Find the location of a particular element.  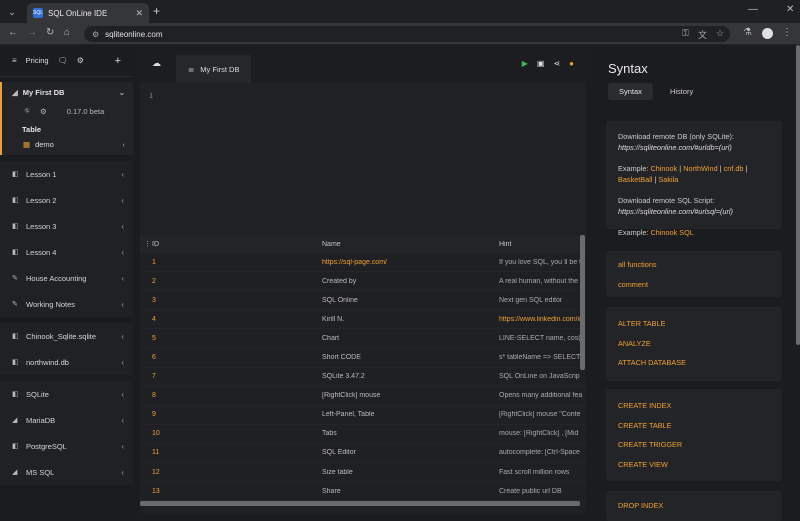

example-cnf-link: cnf.db is located at coordinates (734, 168).